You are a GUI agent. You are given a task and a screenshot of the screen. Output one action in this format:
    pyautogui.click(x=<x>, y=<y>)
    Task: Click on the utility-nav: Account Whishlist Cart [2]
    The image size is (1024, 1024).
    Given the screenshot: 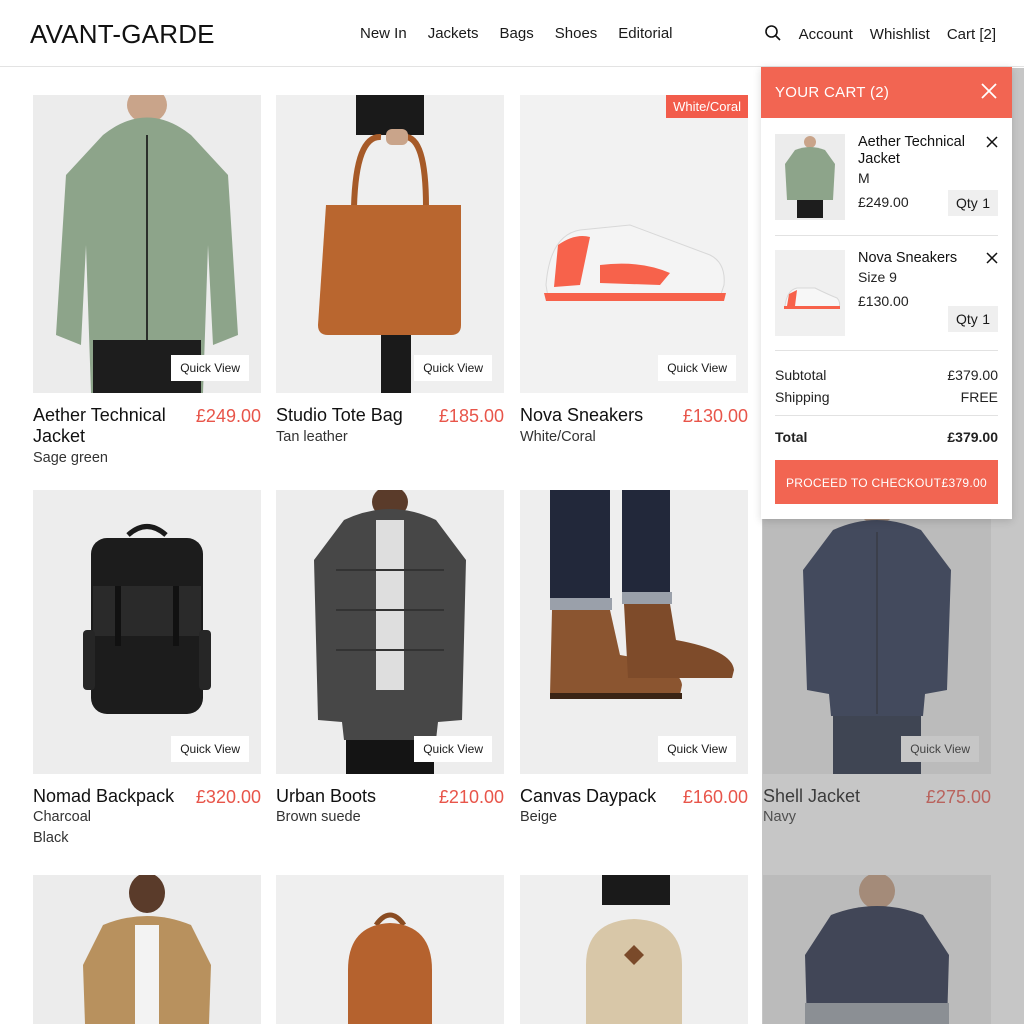 What is the action you would take?
    pyautogui.click(x=880, y=34)
    